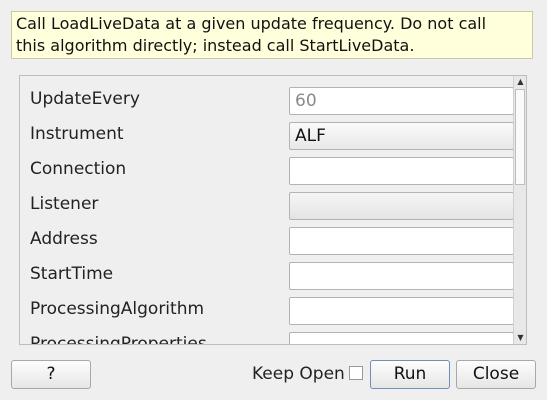  What do you see at coordinates (78, 169) in the screenshot?
I see `property-label: Connection` at bounding box center [78, 169].